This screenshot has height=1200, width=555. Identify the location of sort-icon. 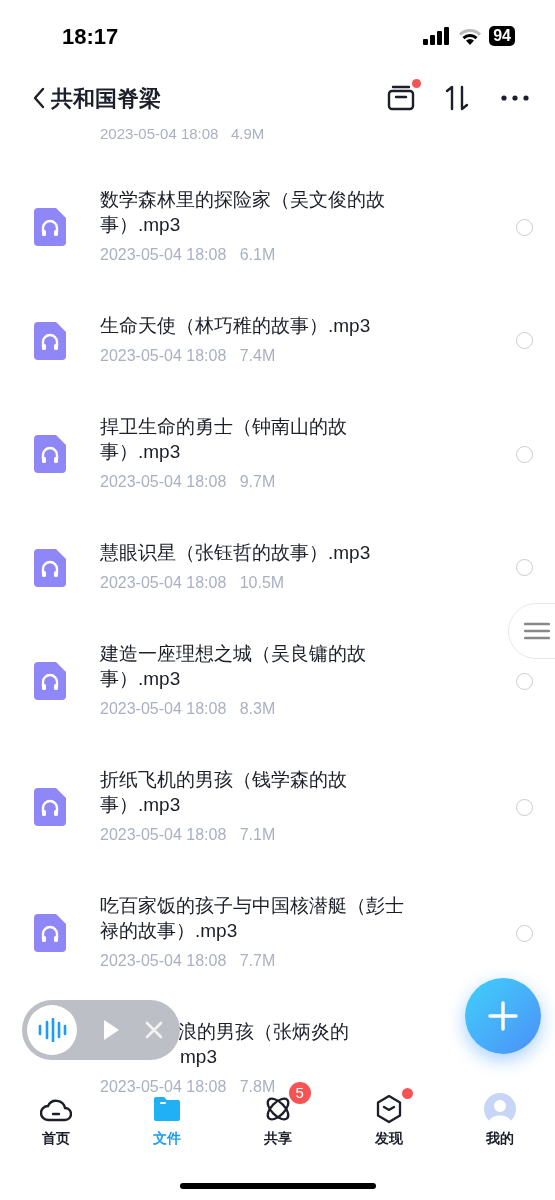
(457, 98).